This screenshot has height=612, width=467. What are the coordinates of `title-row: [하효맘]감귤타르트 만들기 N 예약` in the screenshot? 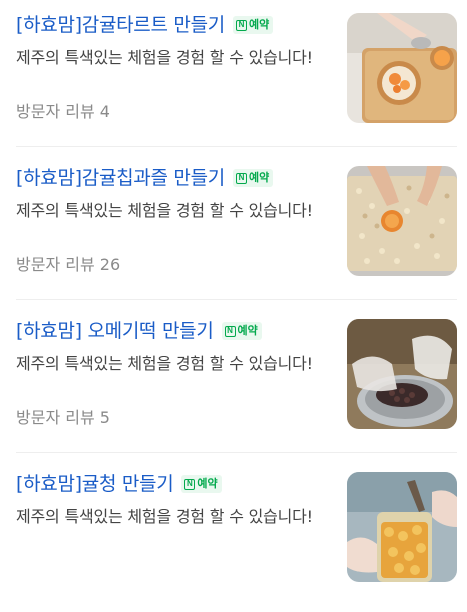 It's located at (145, 25).